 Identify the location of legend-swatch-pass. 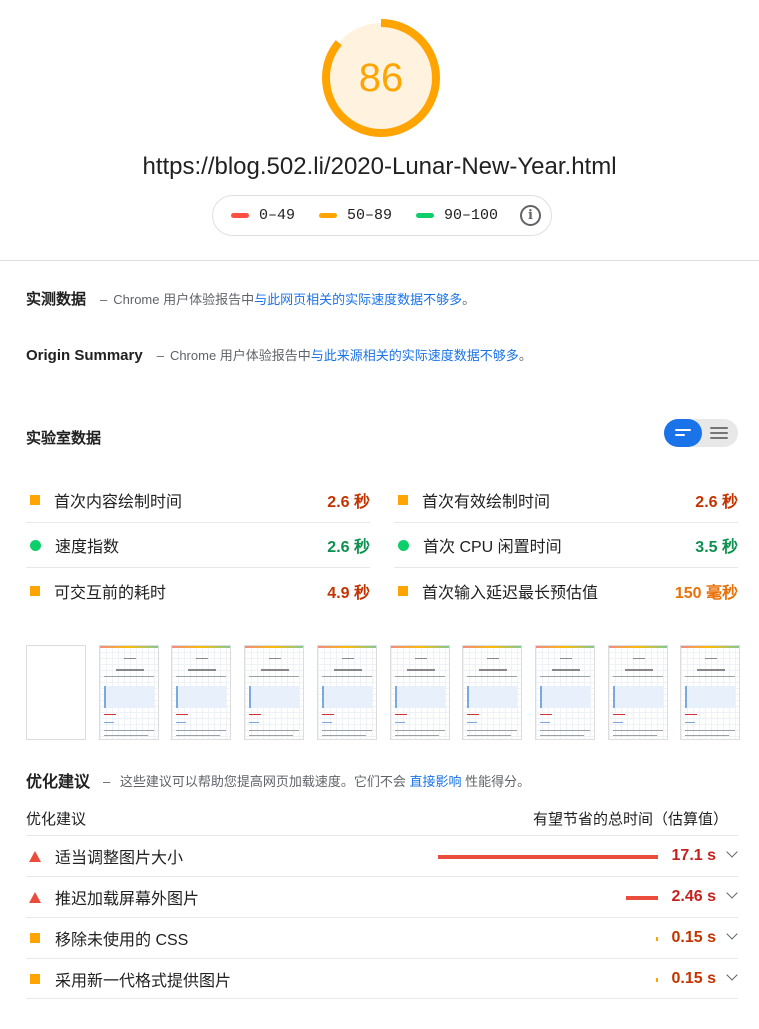
(425, 215).